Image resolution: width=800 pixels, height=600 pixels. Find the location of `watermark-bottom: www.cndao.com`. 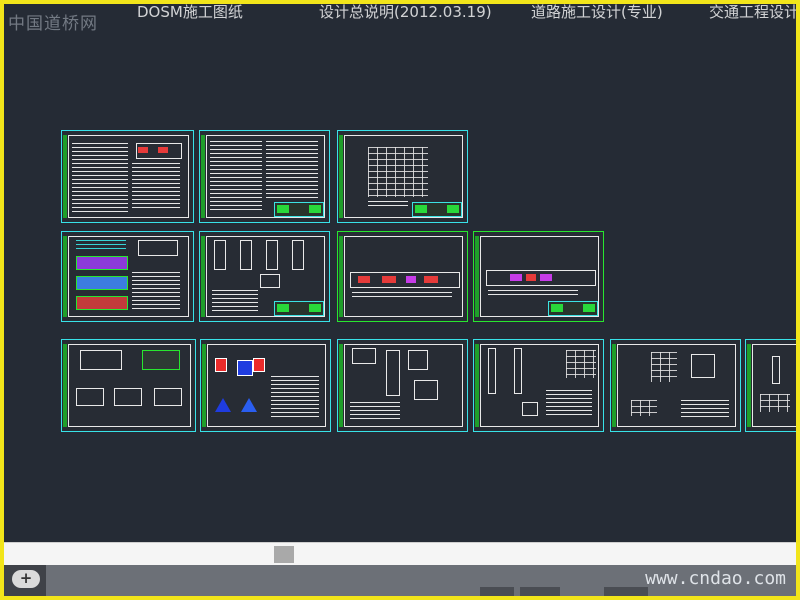

watermark-bottom: www.cndao.com is located at coordinates (715, 578).